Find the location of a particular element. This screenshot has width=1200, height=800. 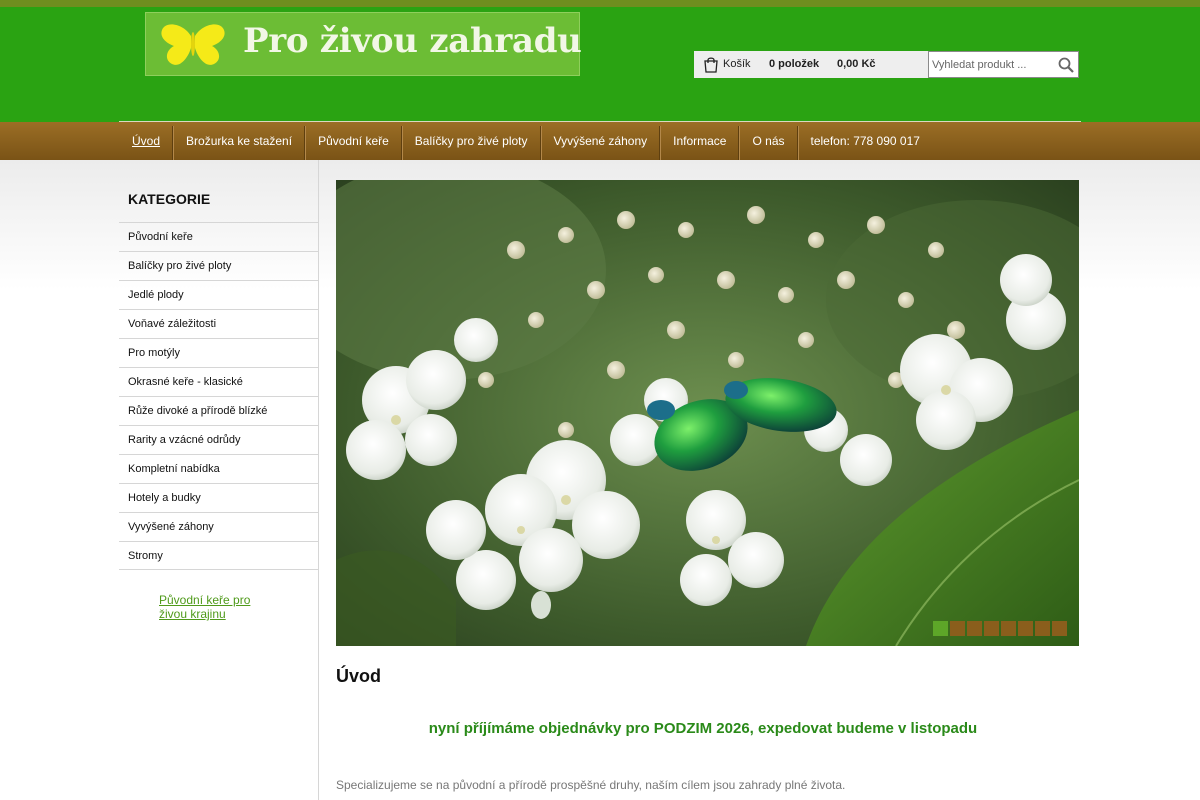

category-item: Hotely a budky is located at coordinates (218, 497).